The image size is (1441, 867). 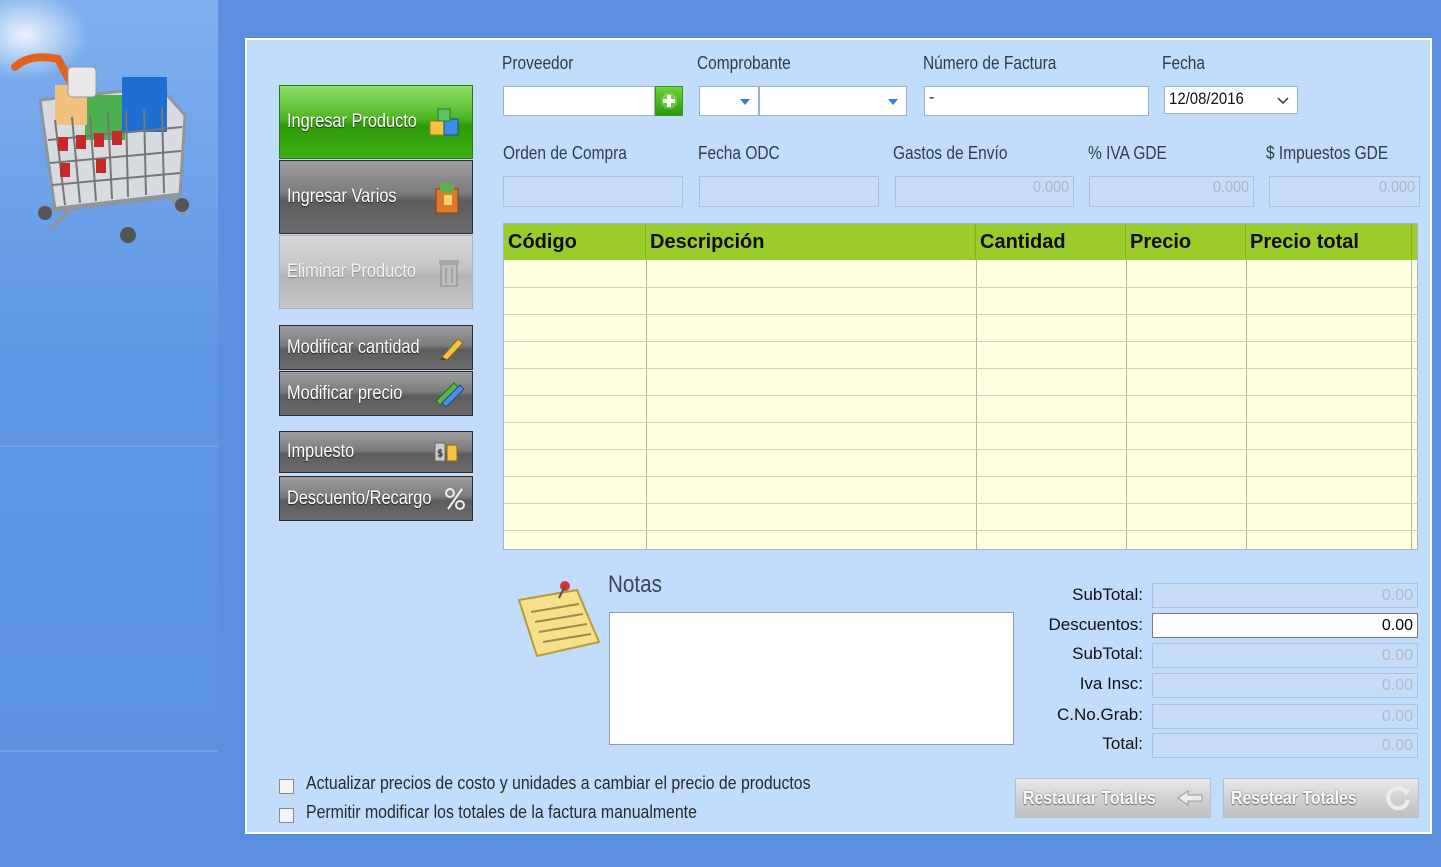 I want to click on column-header-cantidad: Cantidad, so click(x=1051, y=242).